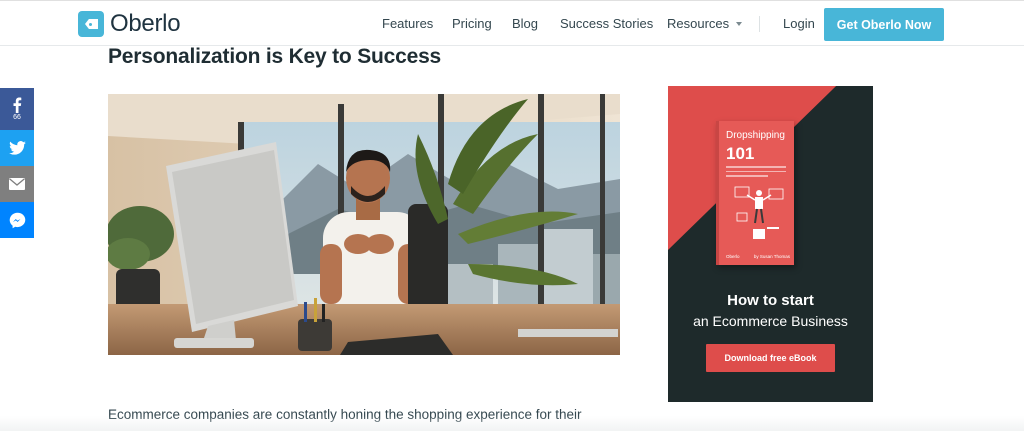 This screenshot has height=431, width=1024. What do you see at coordinates (698, 23) in the screenshot?
I see `nav-resources-label: Resources` at bounding box center [698, 23].